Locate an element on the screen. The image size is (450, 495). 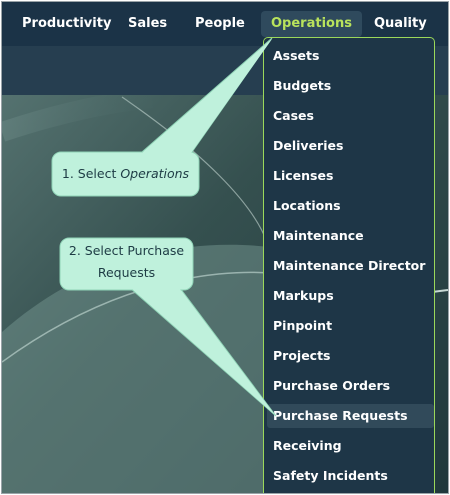
menu-item-pinpoint: Pinpoint is located at coordinates (350, 326).